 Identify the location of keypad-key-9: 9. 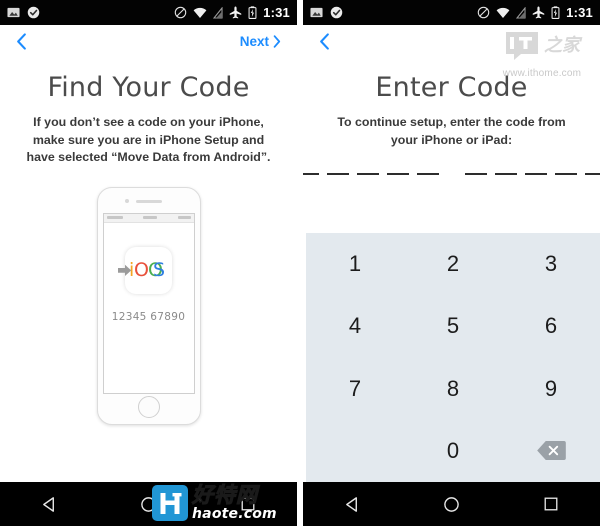
(551, 389).